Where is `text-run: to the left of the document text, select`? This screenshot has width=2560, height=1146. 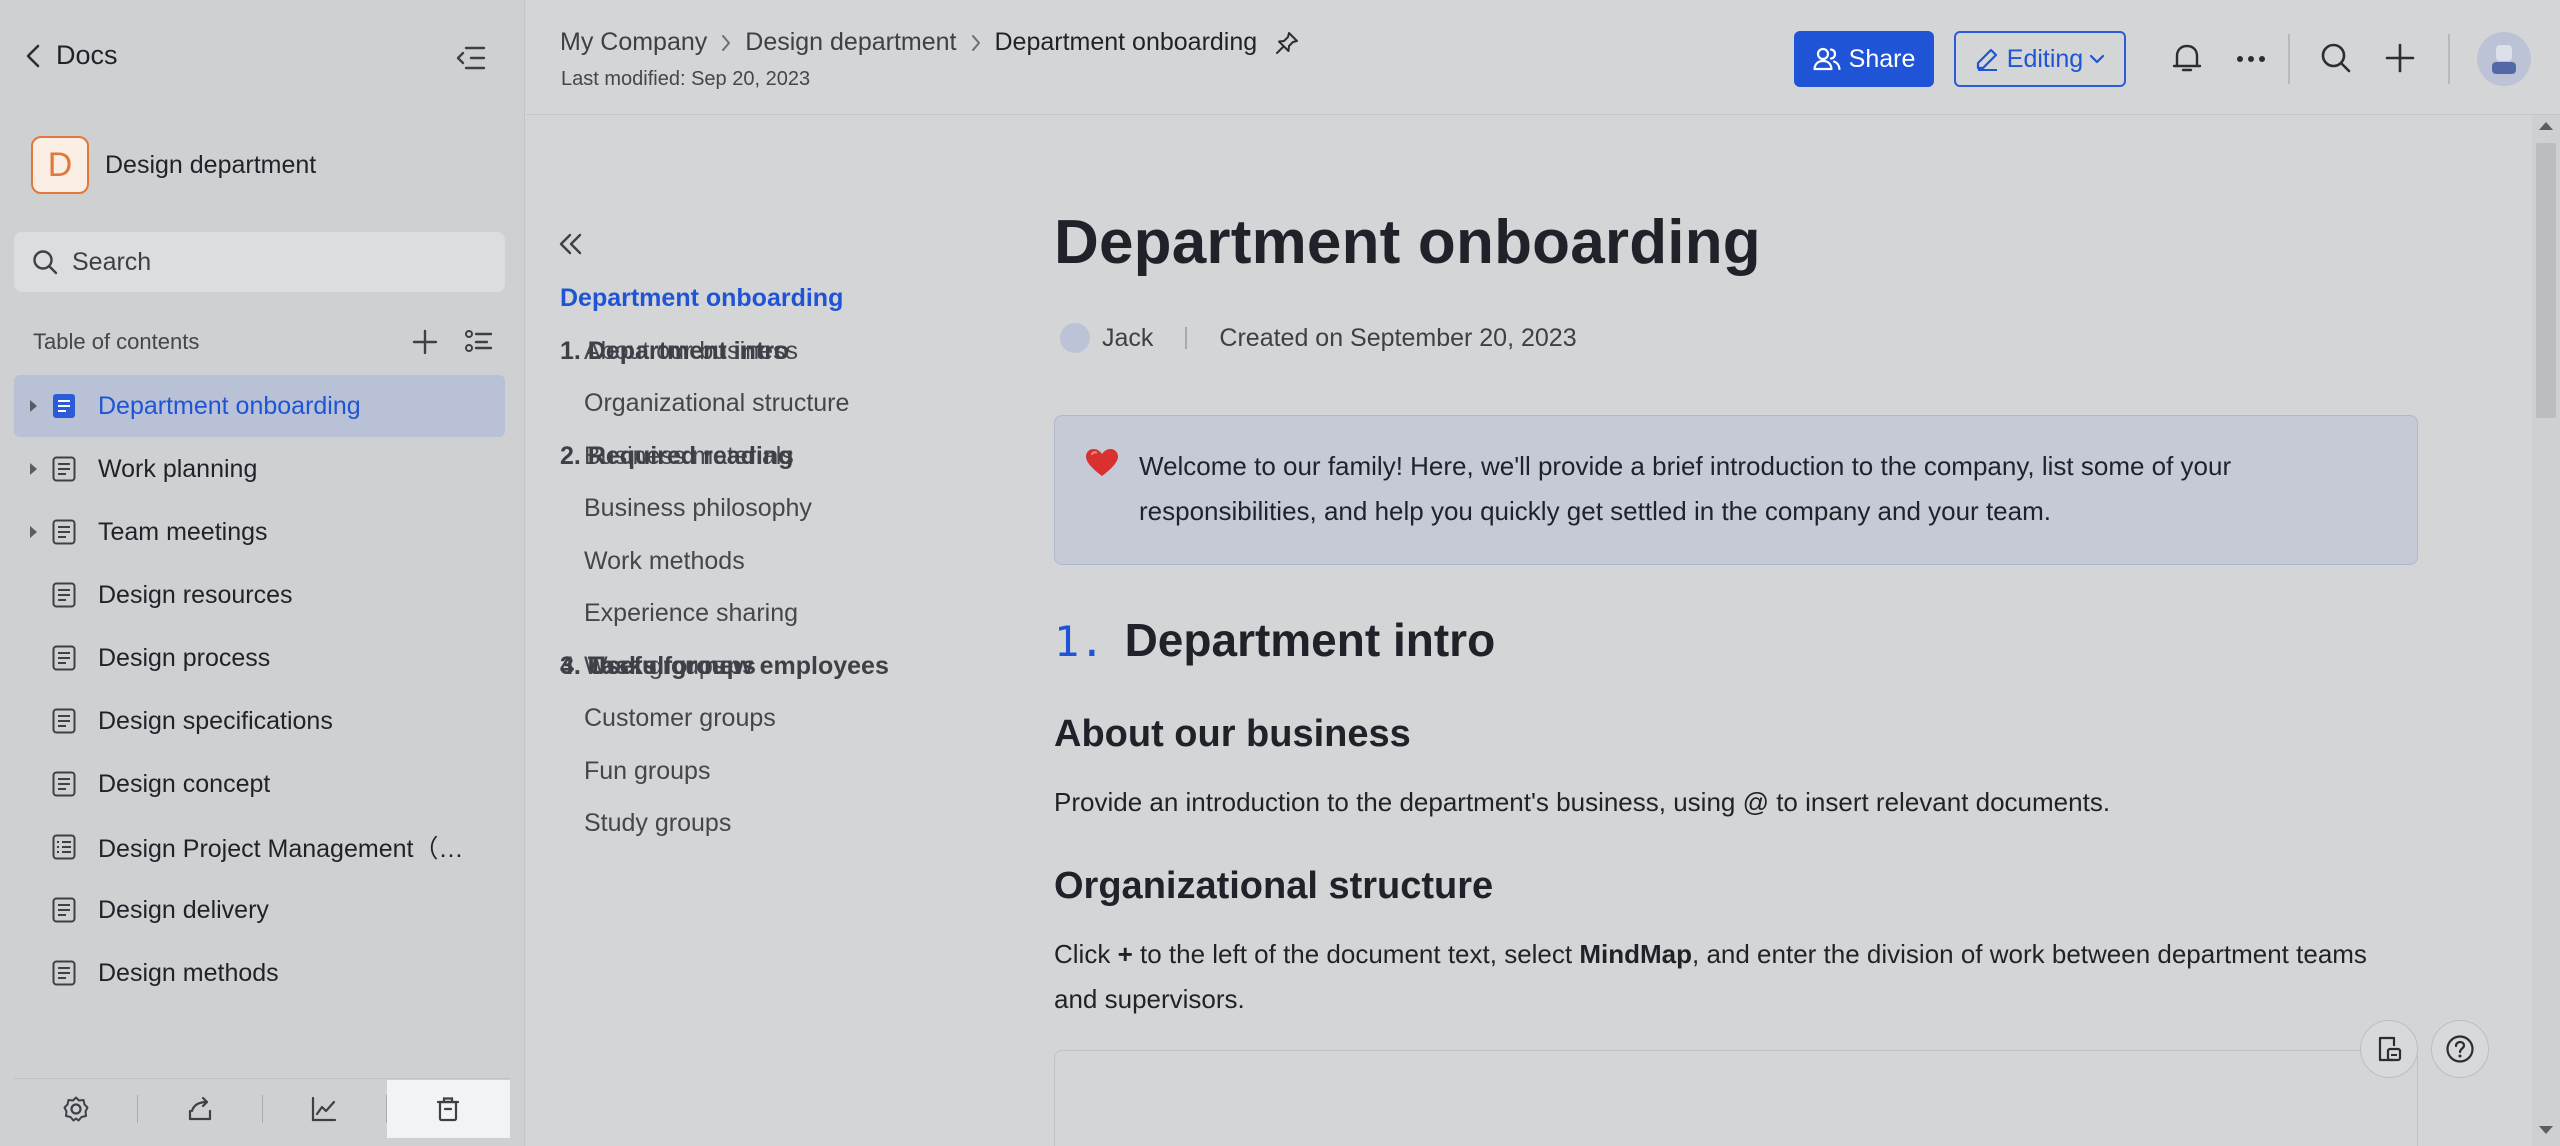
text-run: to the left of the document text, select is located at coordinates (1356, 954).